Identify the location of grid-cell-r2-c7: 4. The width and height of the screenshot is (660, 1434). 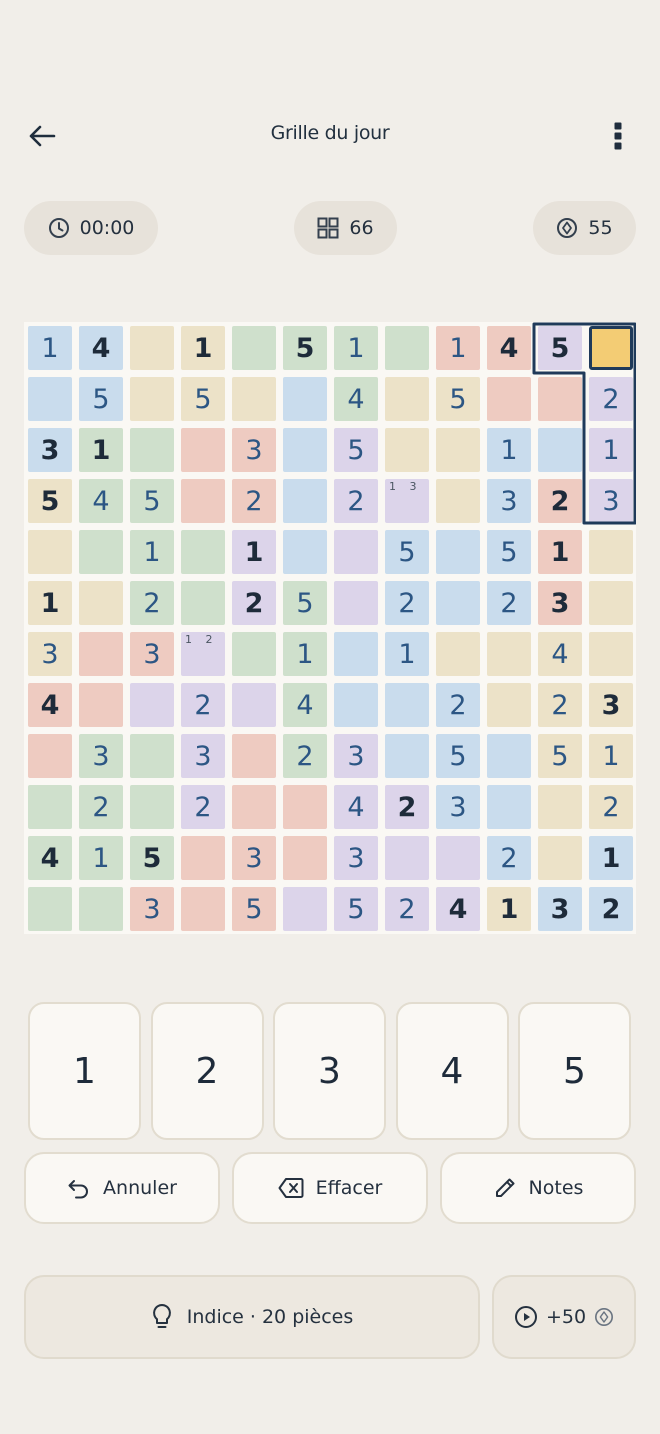
(356, 399).